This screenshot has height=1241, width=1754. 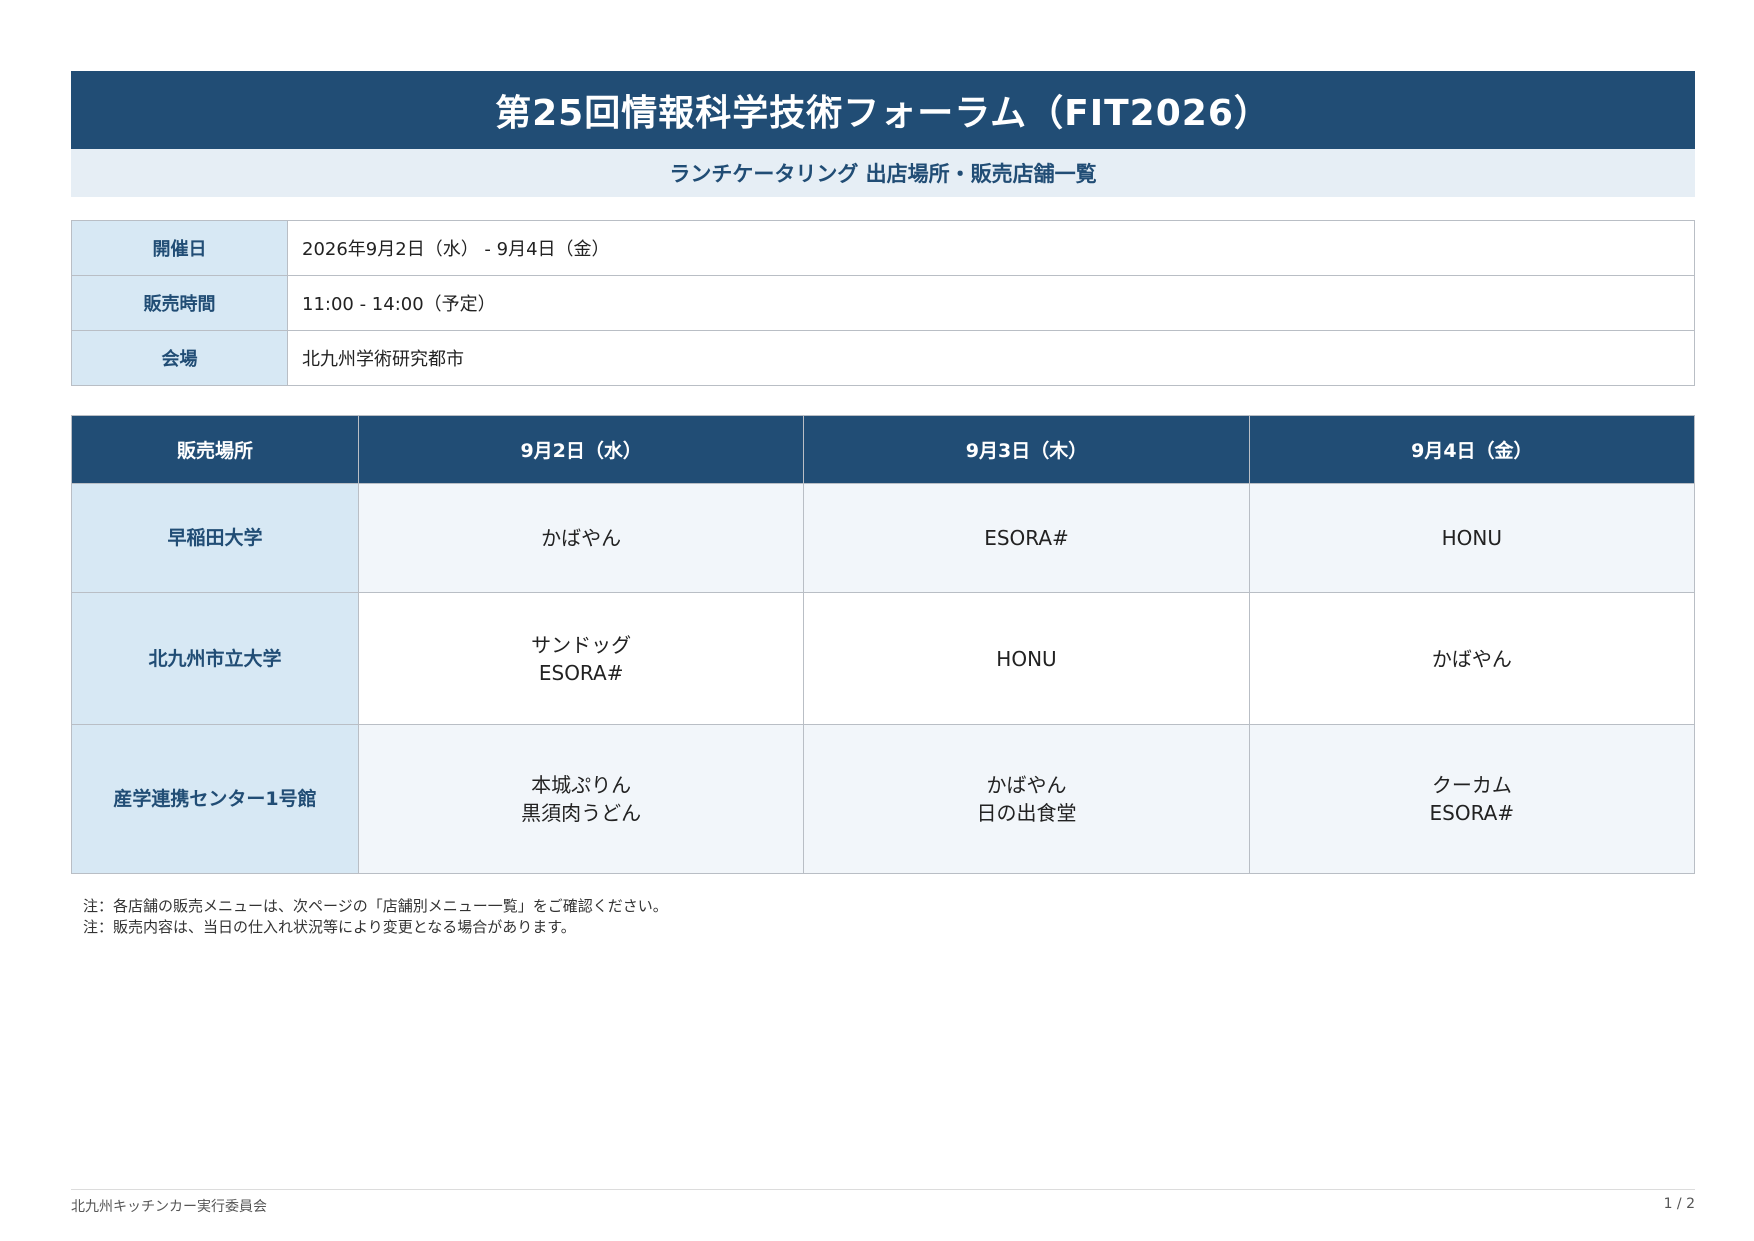 I want to click on column-header: 9月4日（金）, so click(x=1472, y=449).